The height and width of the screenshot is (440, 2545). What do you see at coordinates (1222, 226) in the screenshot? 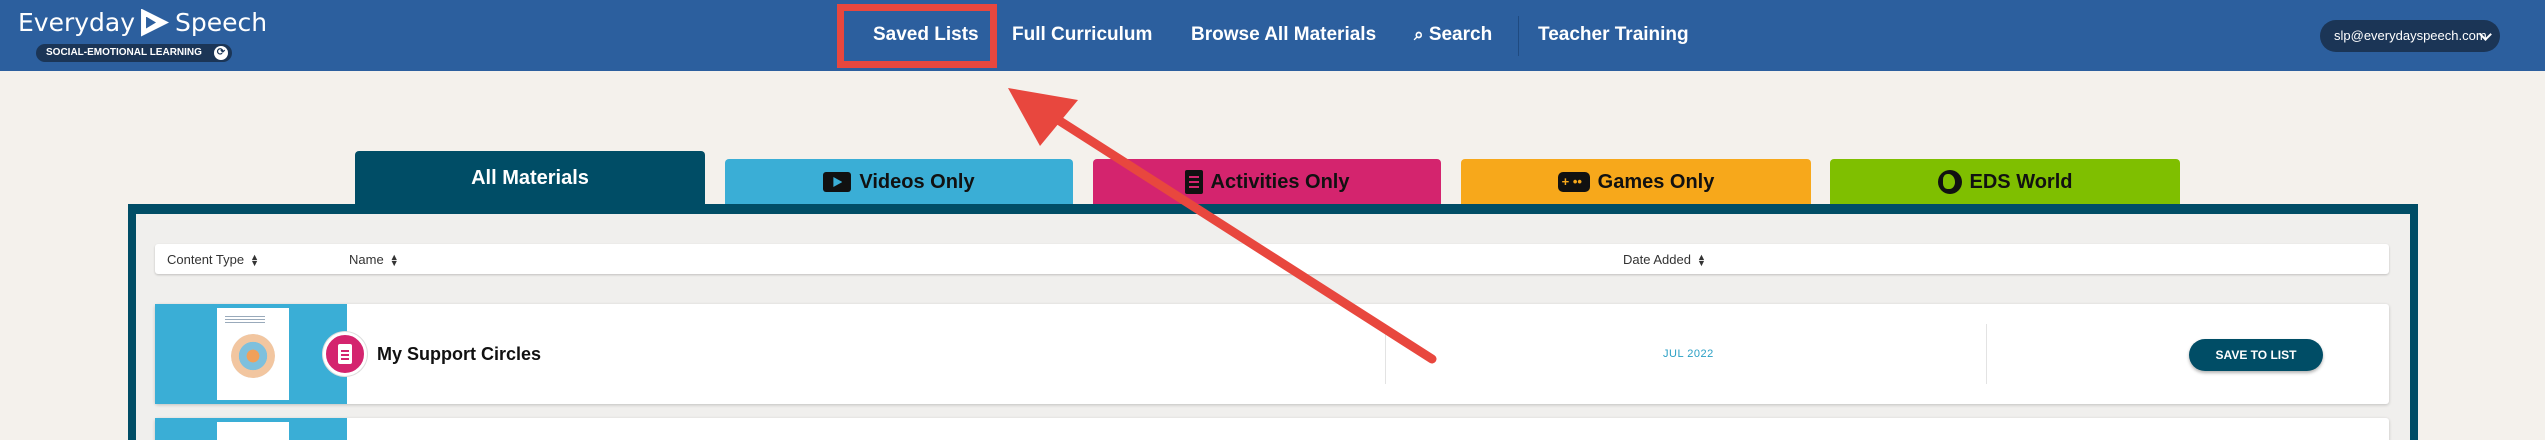
I see `annotation-arrow` at bounding box center [1222, 226].